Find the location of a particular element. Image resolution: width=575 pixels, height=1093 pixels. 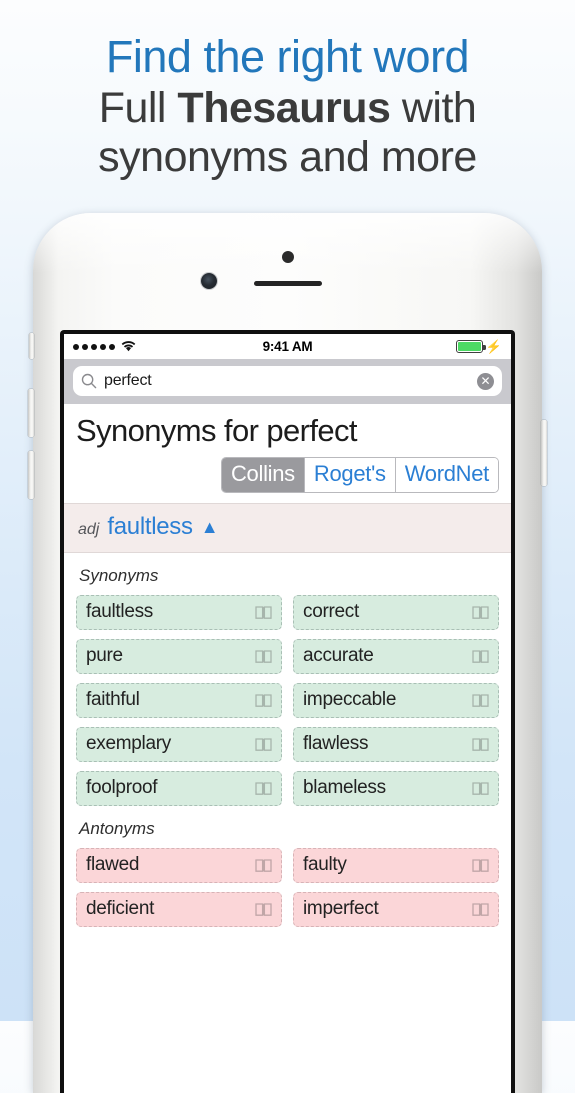

power-button is located at coordinates (544, 453).